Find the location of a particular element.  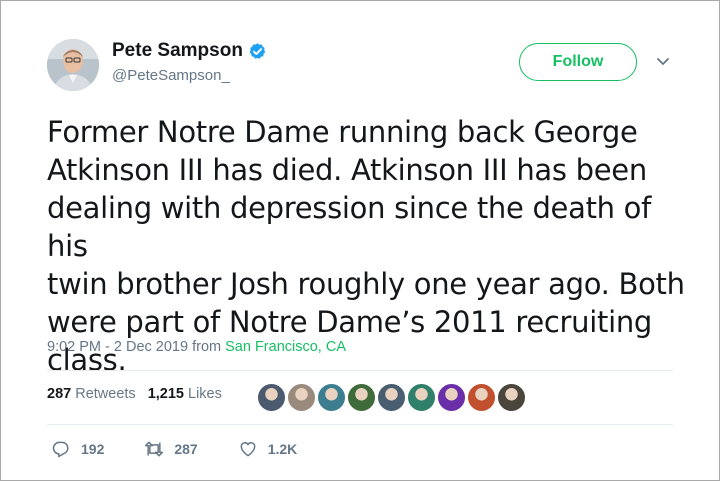

tweet-actions: 192 287 1.2K is located at coordinates (194, 449).